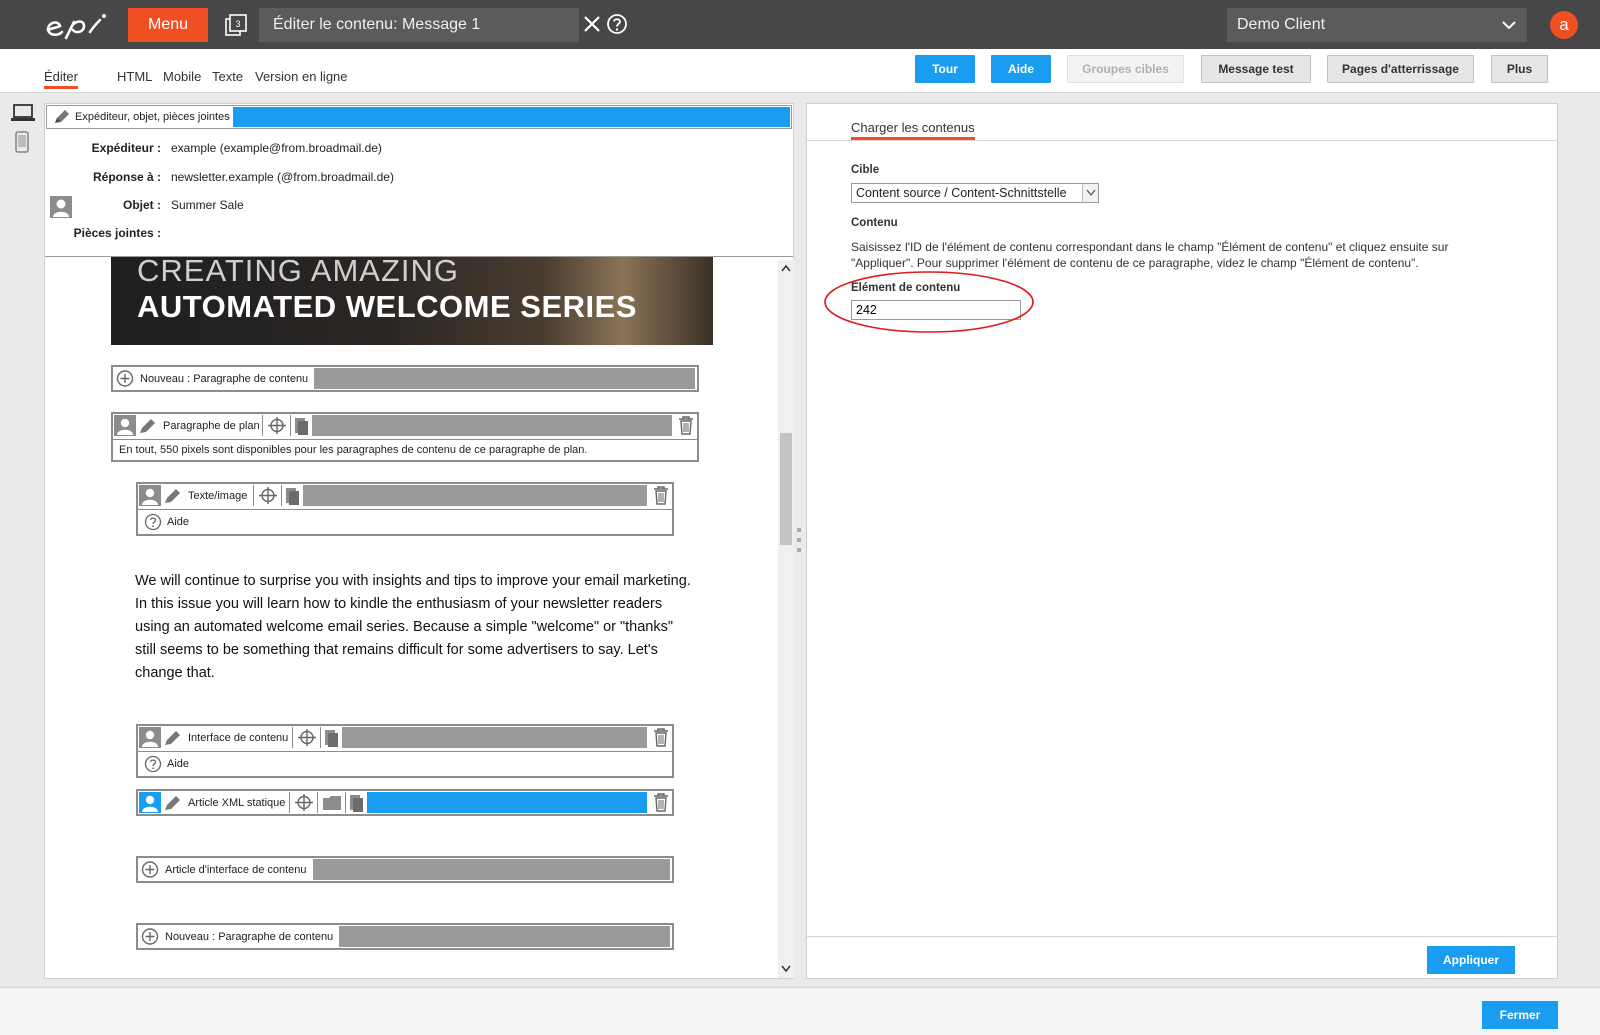  I want to click on target-select: Content source / Content-Schnittstelle, so click(975, 193).